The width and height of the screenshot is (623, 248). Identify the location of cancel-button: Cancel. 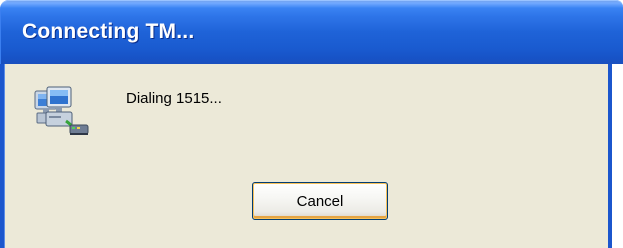
(320, 201).